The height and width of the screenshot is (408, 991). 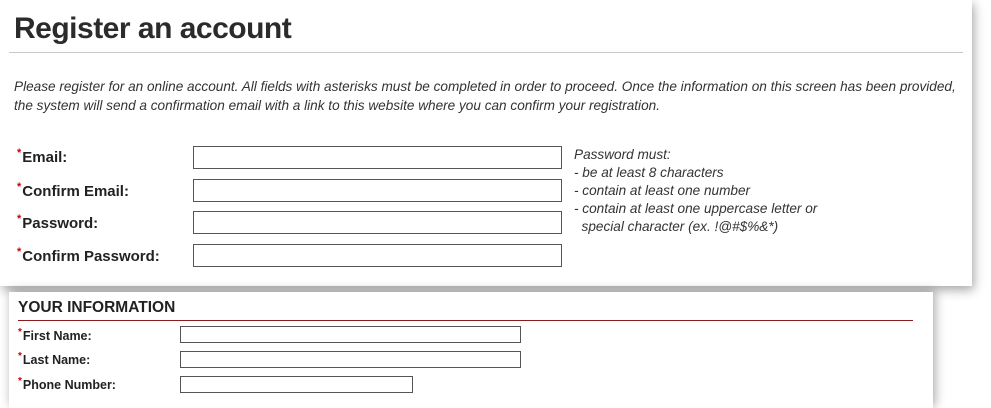 What do you see at coordinates (153, 28) in the screenshot?
I see `page-title: Register an account` at bounding box center [153, 28].